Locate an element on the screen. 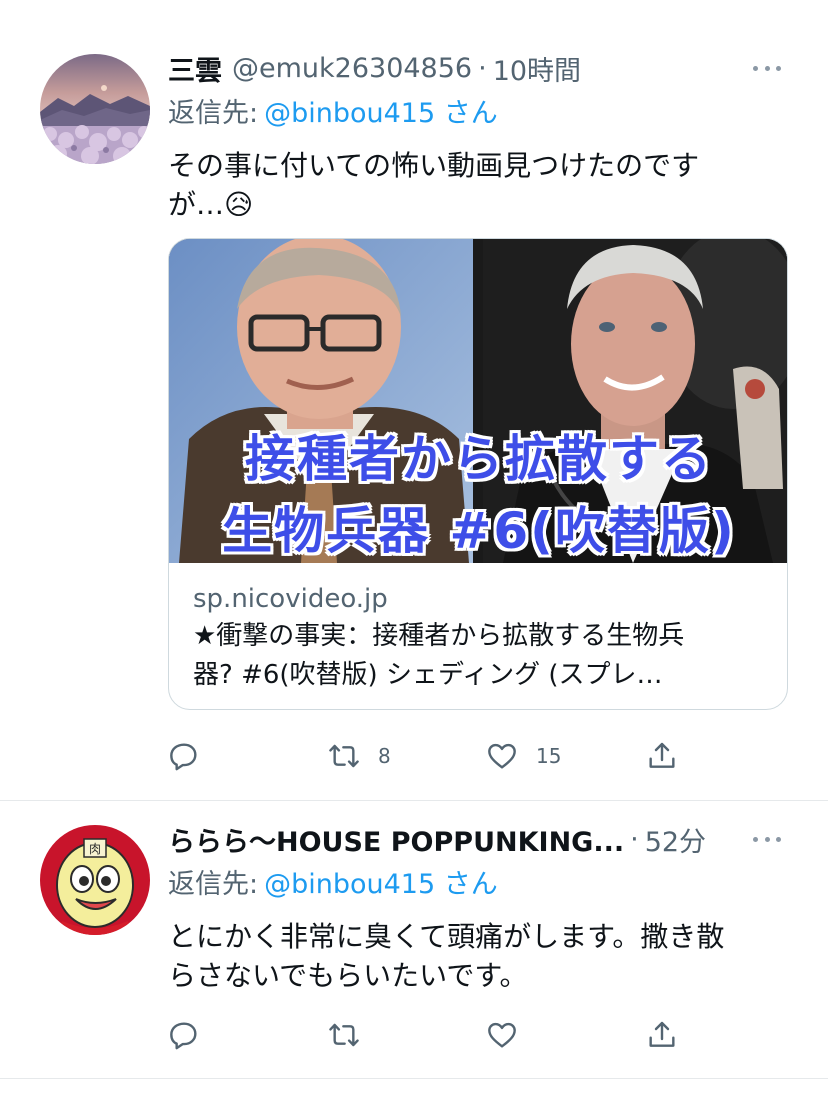 The image size is (828, 1099). card-title-line: ★衝撃の事実：接種者から拡散する生物兵 is located at coordinates (439, 636).